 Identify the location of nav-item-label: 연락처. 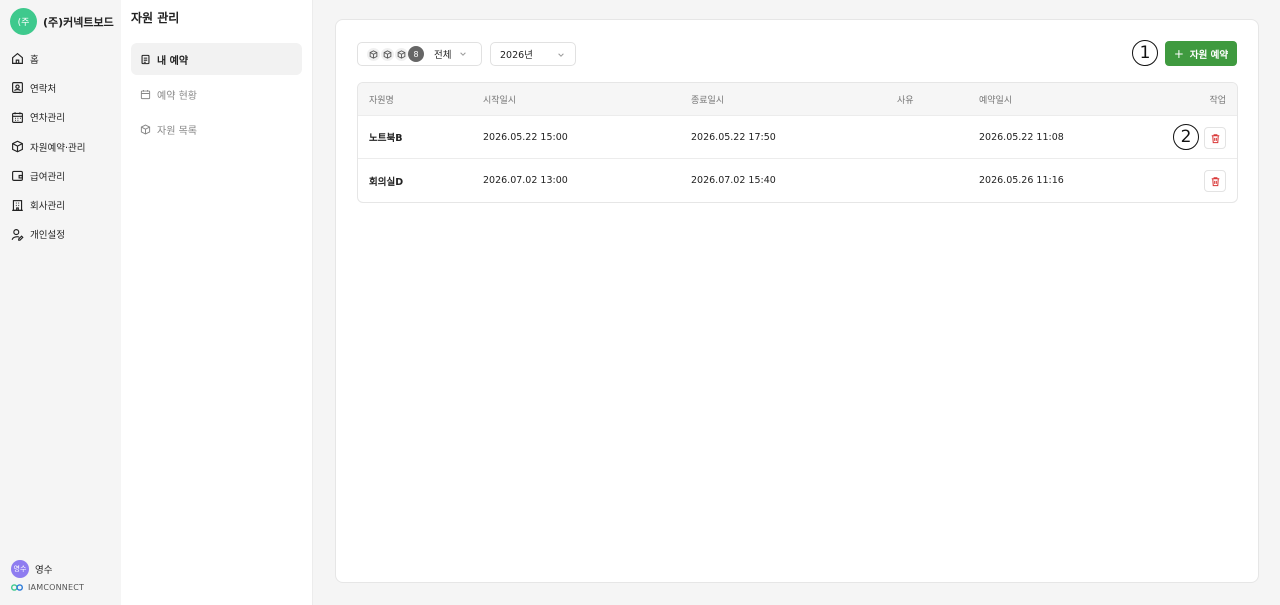
(43, 89).